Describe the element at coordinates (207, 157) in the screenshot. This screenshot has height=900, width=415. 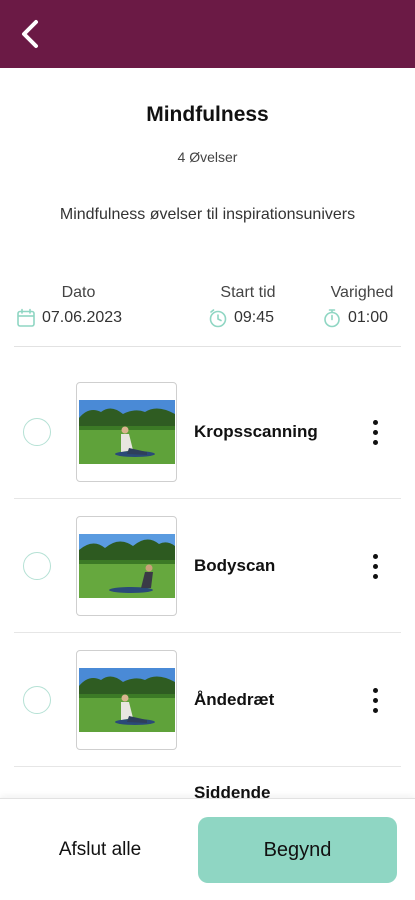
I see `exercise-count: 4 Øvelser` at that location.